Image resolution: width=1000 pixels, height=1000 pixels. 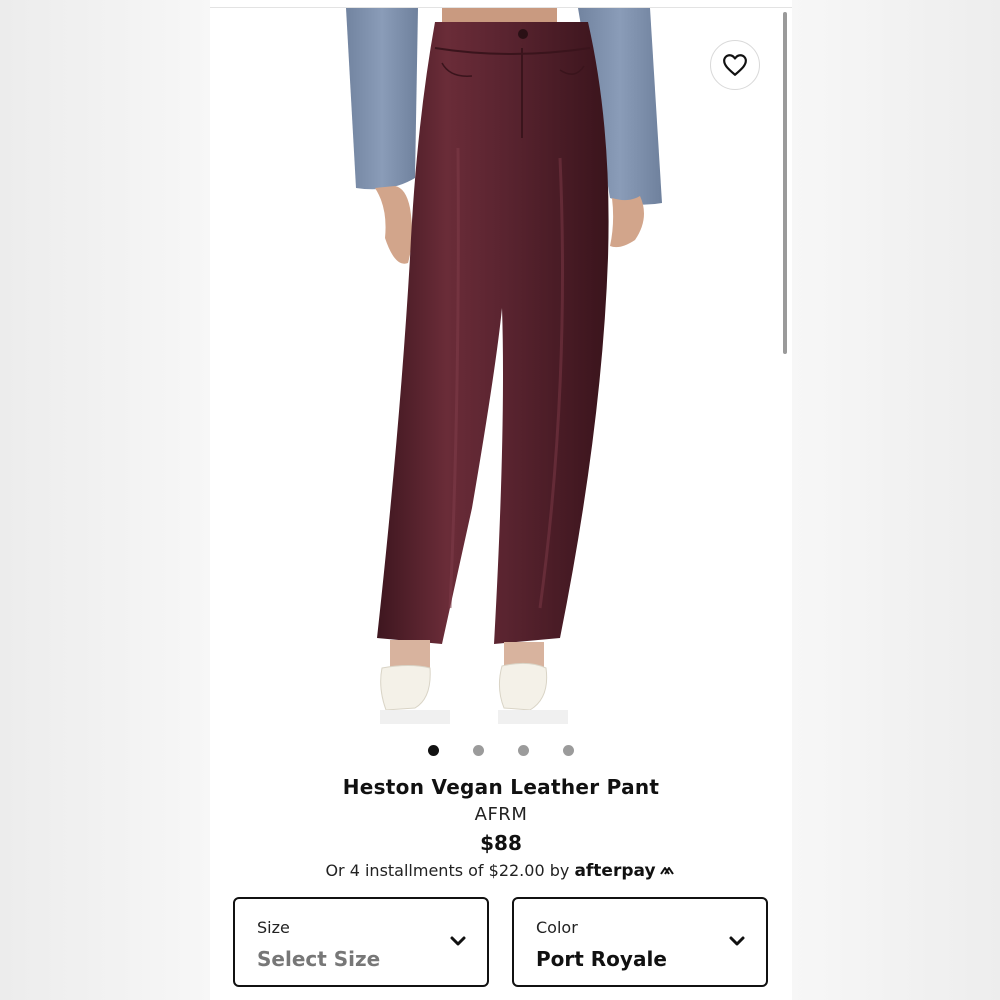 What do you see at coordinates (501, 750) in the screenshot?
I see `carousel-dots` at bounding box center [501, 750].